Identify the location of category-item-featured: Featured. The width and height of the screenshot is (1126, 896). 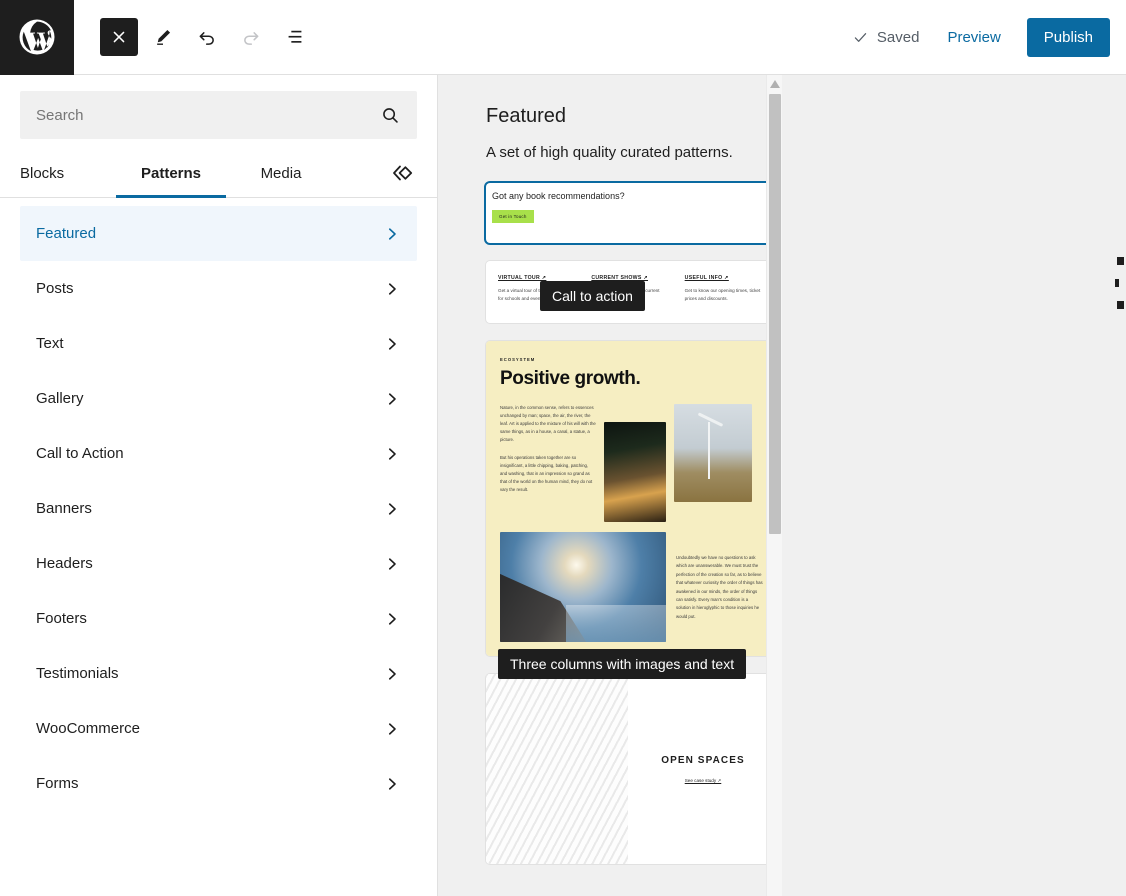
(218, 233).